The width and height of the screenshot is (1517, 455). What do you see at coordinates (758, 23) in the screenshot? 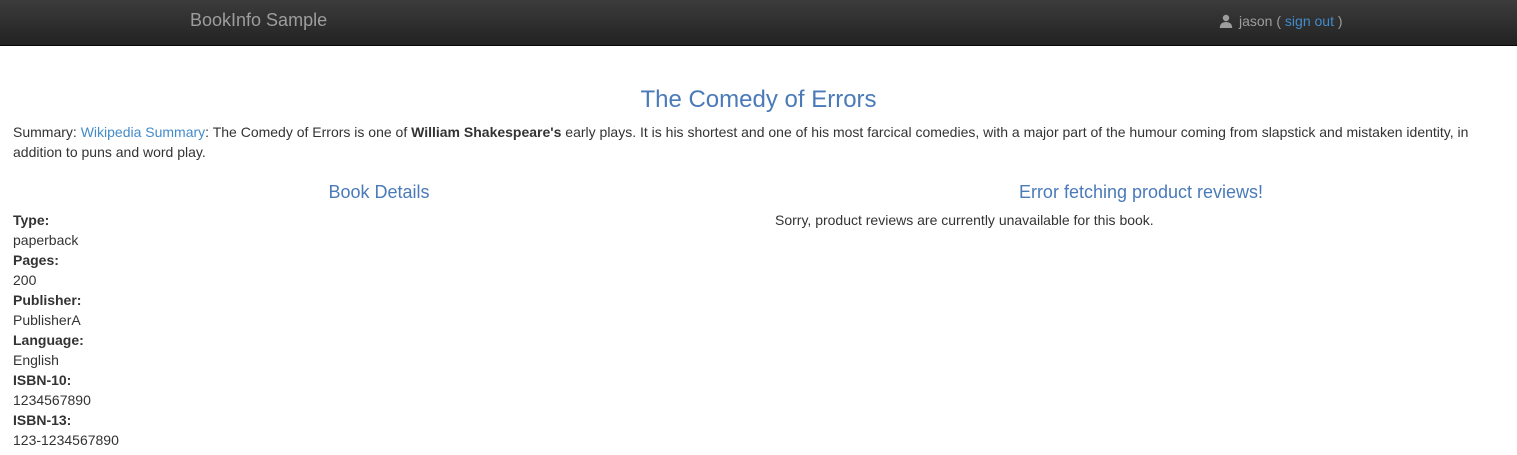
I see `top-navbar: BookInfo Sample jason ( sign out )` at bounding box center [758, 23].